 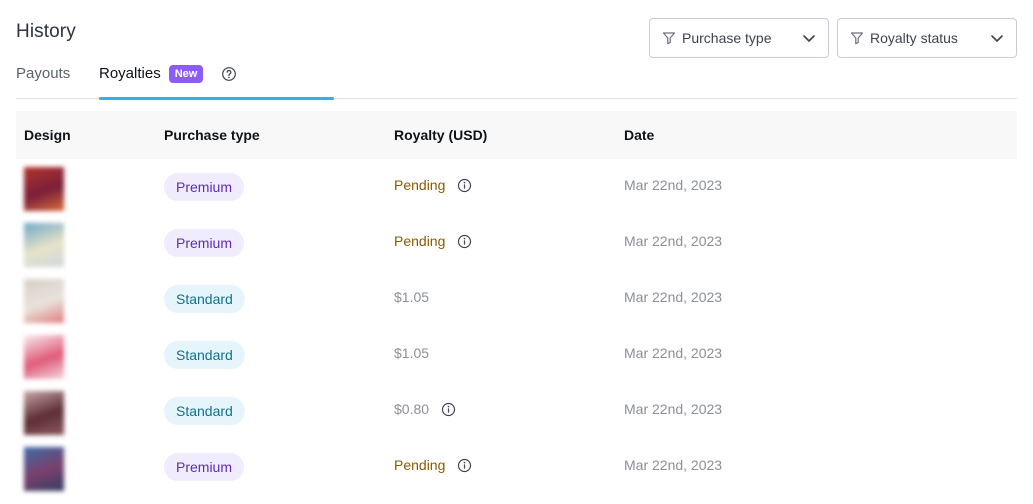 I want to click on active-tab-indicator, so click(x=216, y=98).